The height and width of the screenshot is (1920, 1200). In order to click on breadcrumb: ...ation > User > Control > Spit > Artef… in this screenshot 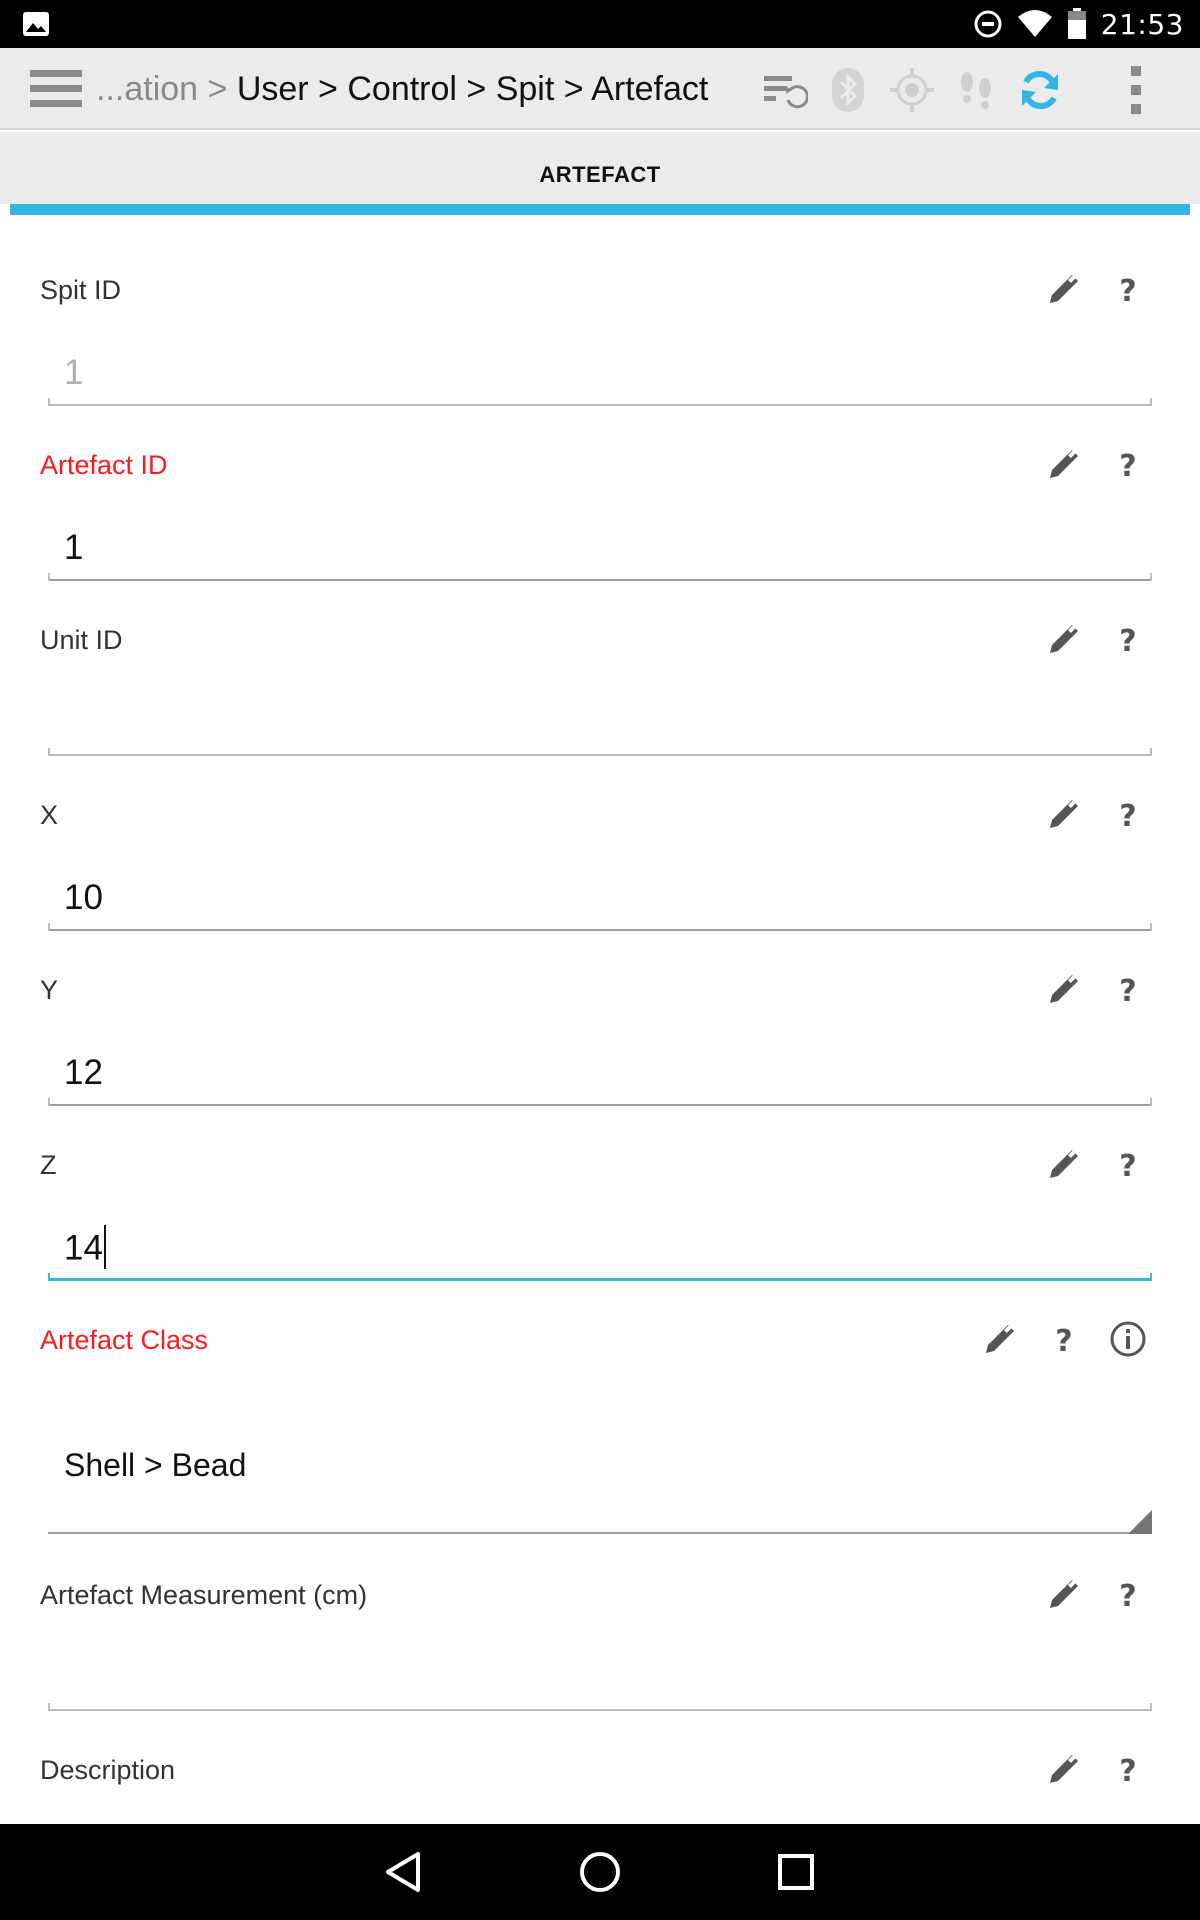, I will do `click(402, 89)`.